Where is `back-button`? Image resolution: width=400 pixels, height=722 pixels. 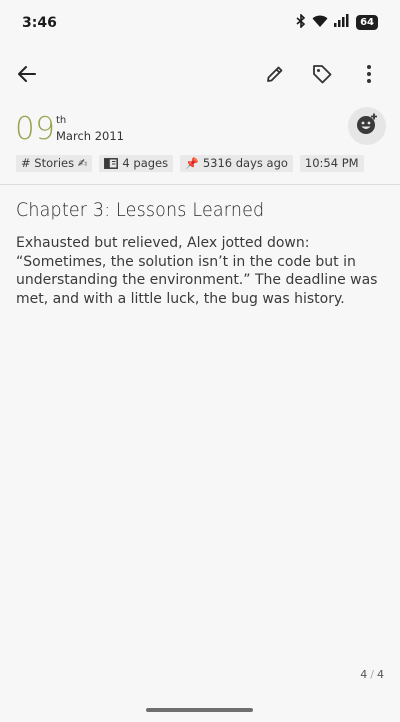 back-button is located at coordinates (27, 76).